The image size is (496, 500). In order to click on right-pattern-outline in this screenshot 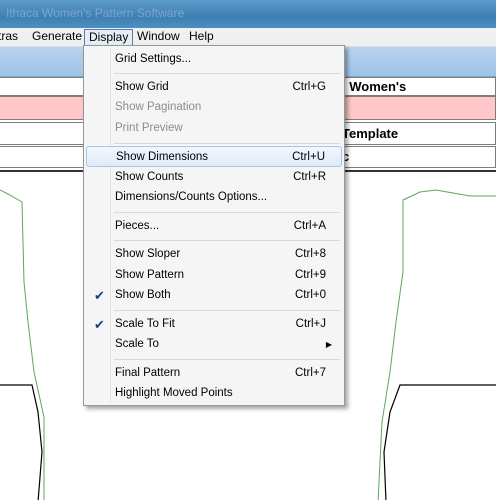, I will do `click(439, 442)`.